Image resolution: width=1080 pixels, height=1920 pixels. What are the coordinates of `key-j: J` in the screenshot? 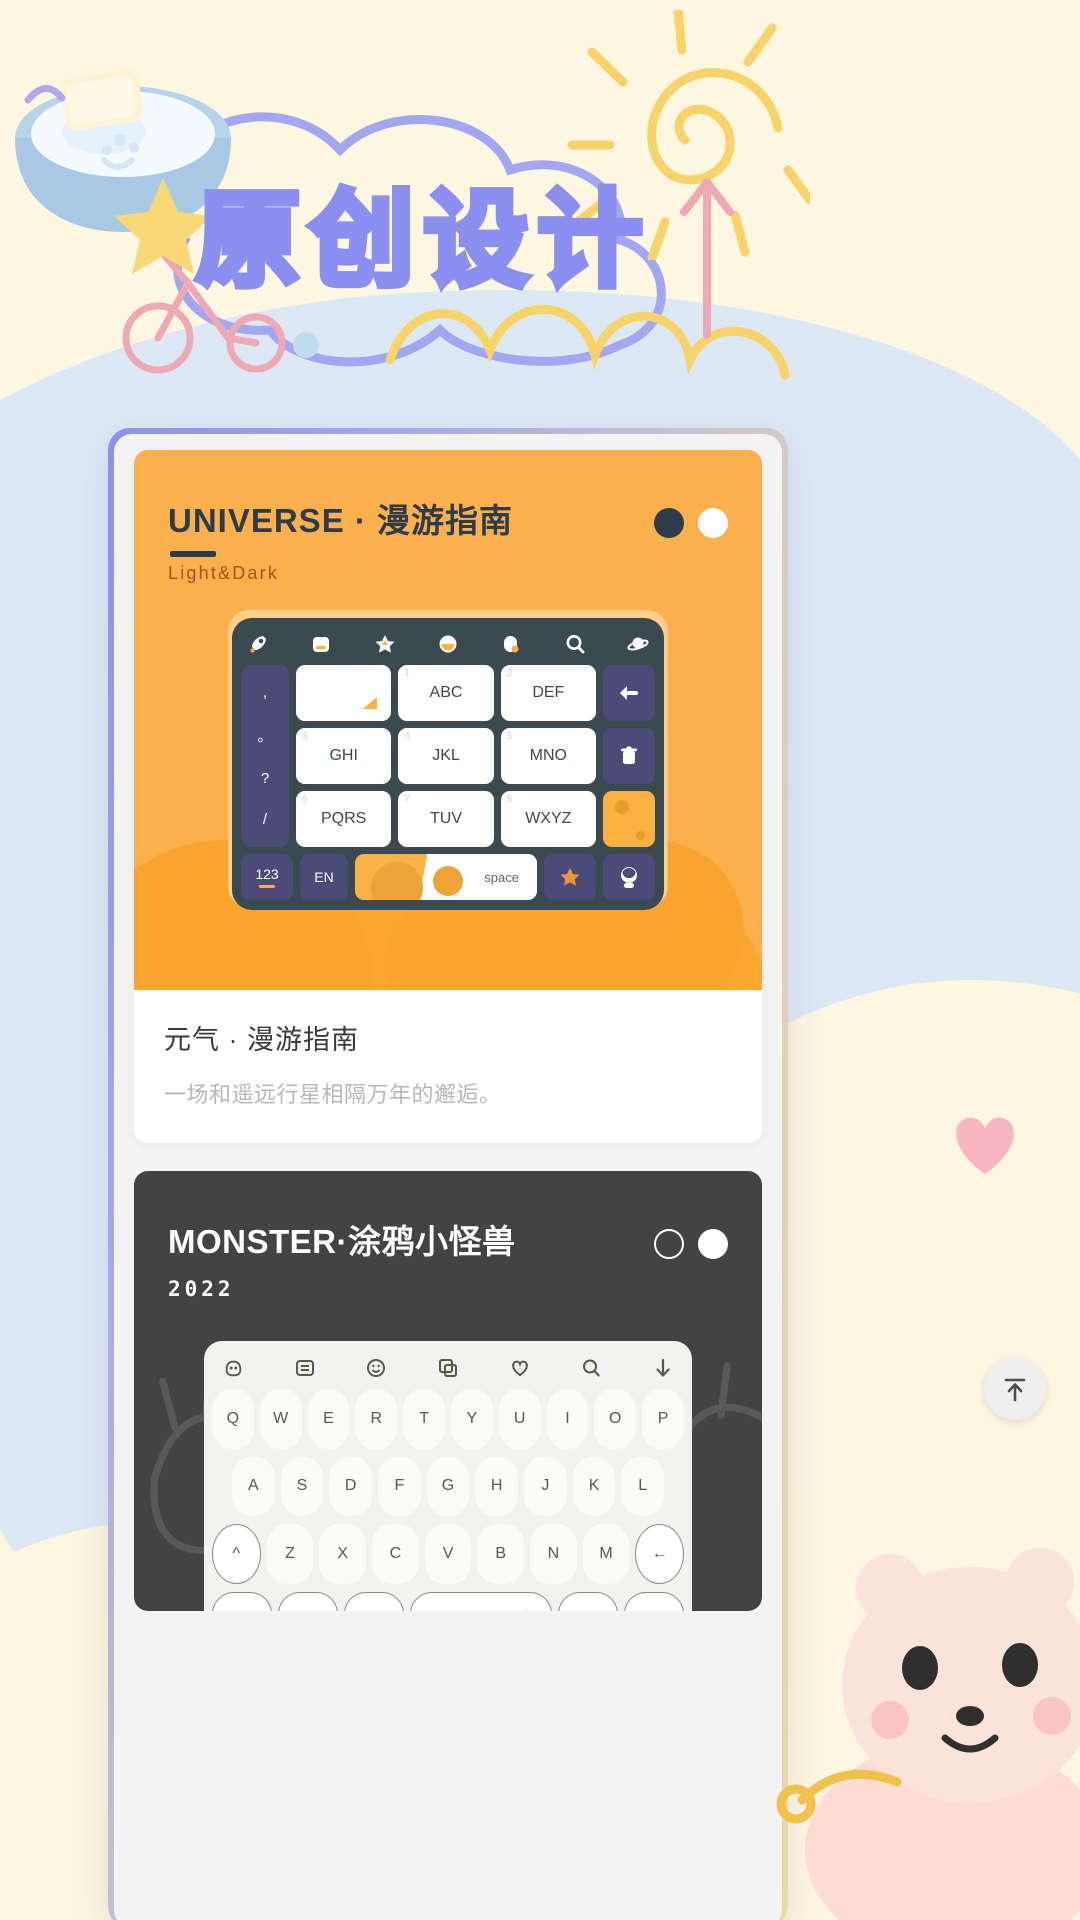 It's located at (545, 1486).